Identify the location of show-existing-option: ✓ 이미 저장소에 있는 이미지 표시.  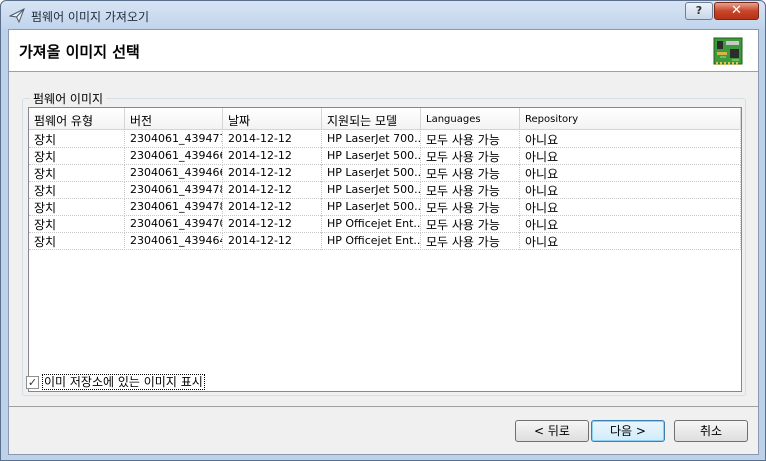
(115, 382).